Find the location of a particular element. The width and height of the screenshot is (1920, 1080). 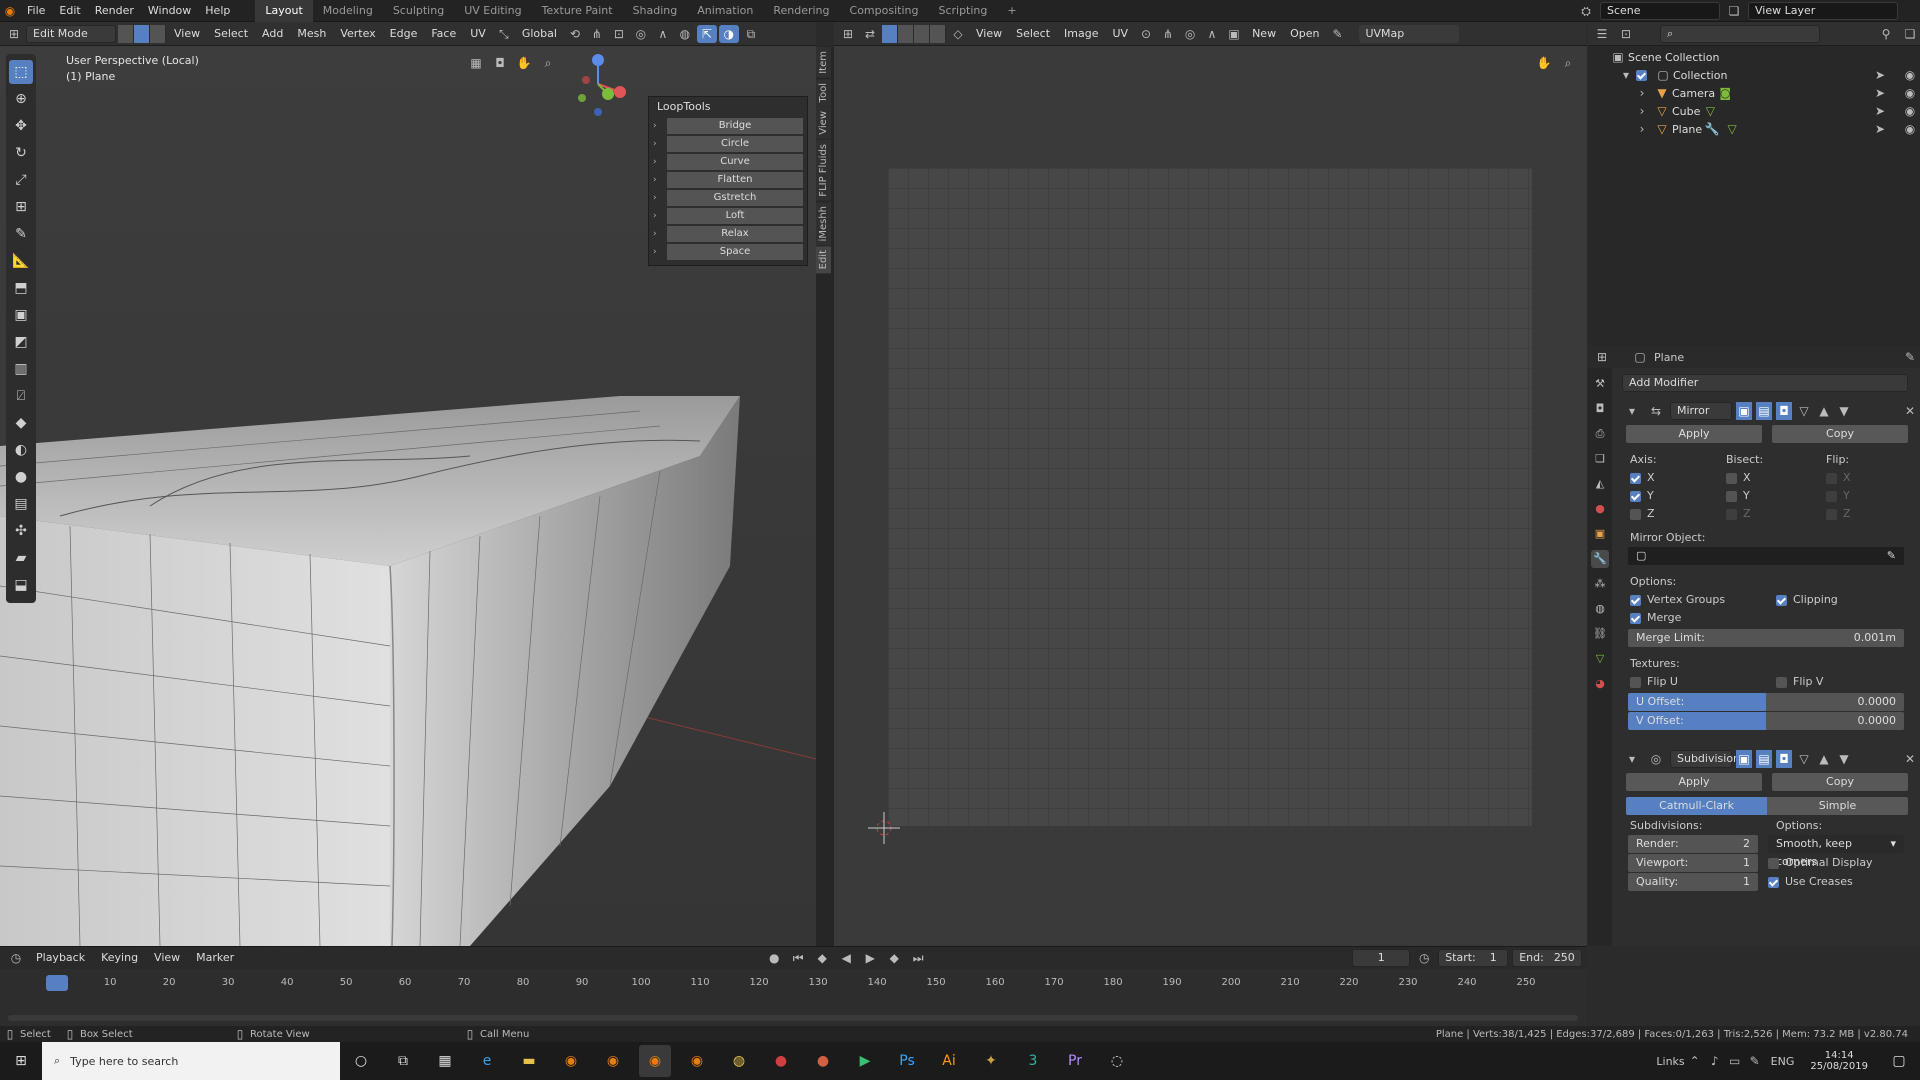

taskbar-links: Links is located at coordinates (1670, 1061).